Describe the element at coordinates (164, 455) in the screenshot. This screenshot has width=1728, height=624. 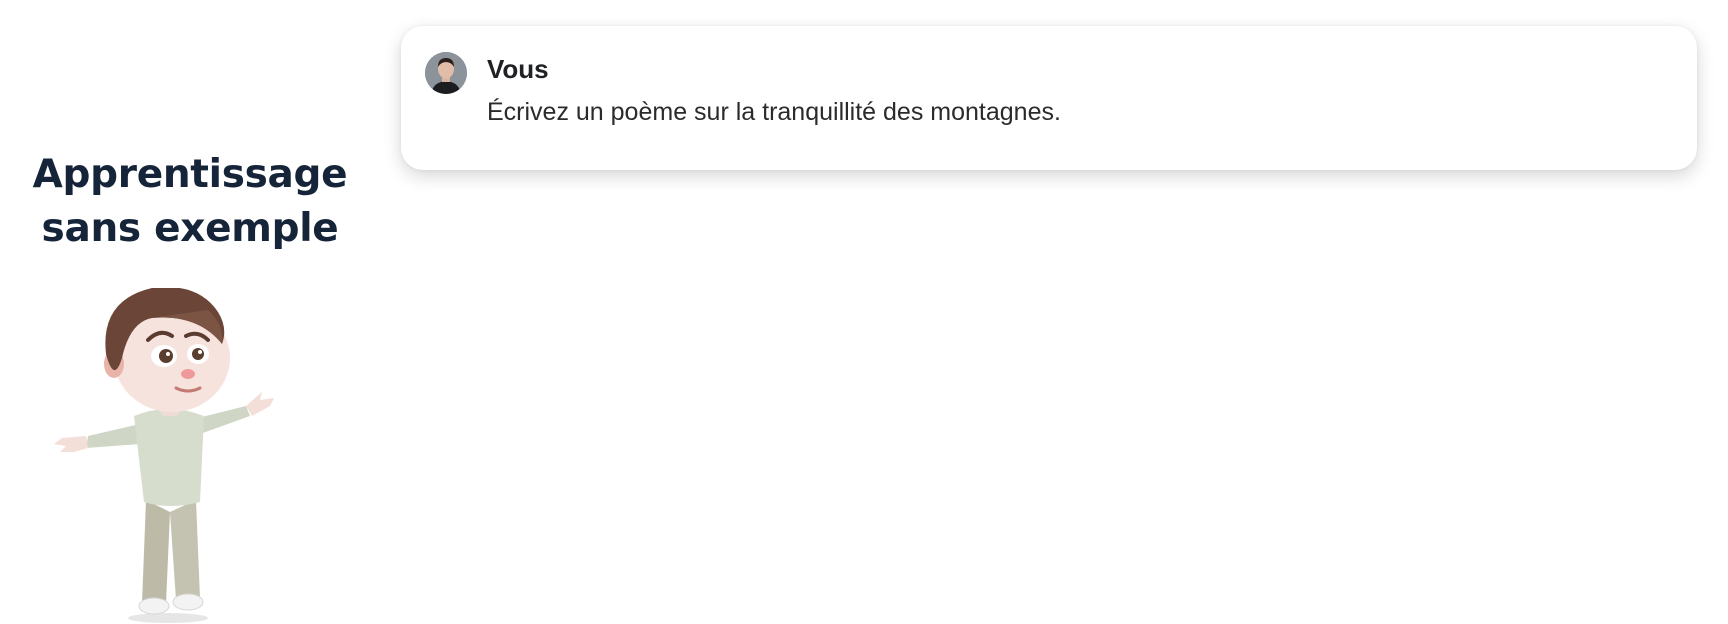
I see `shrugging-character-illustration` at that location.